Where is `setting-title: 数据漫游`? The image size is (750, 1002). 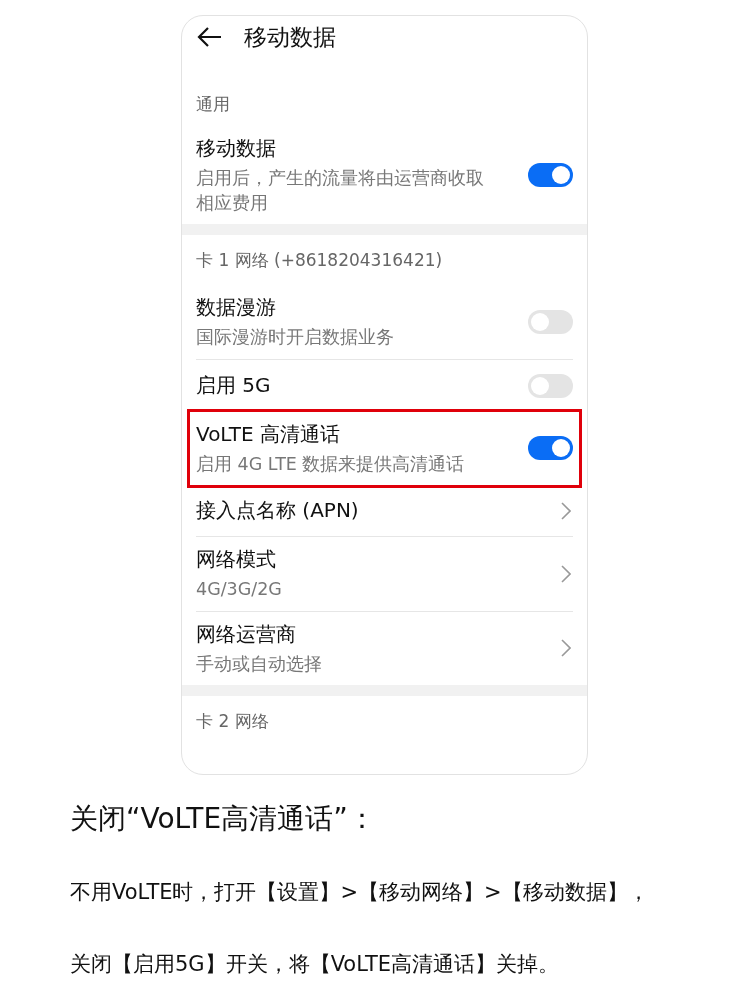
setting-title: 数据漫游 is located at coordinates (236, 307).